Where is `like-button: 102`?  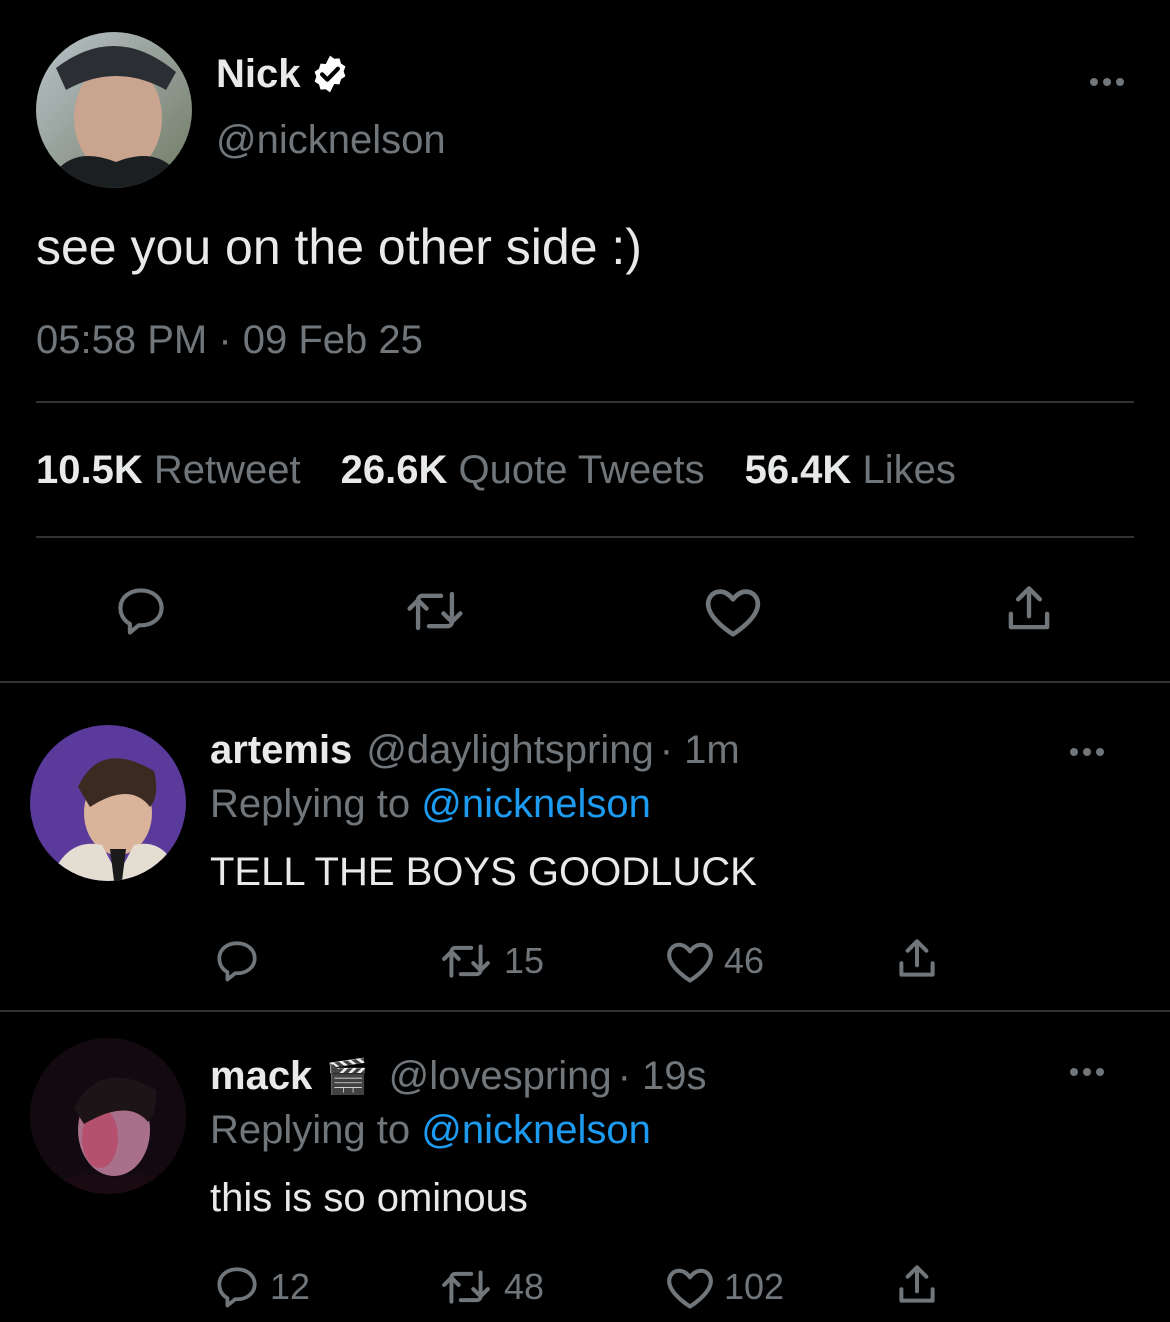
like-button: 102 is located at coordinates (724, 1287).